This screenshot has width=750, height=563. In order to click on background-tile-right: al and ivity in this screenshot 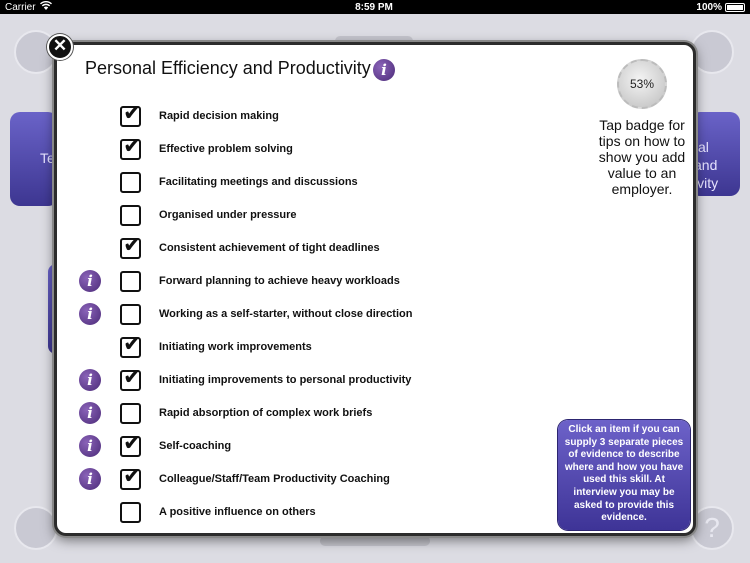, I will do `click(715, 154)`.